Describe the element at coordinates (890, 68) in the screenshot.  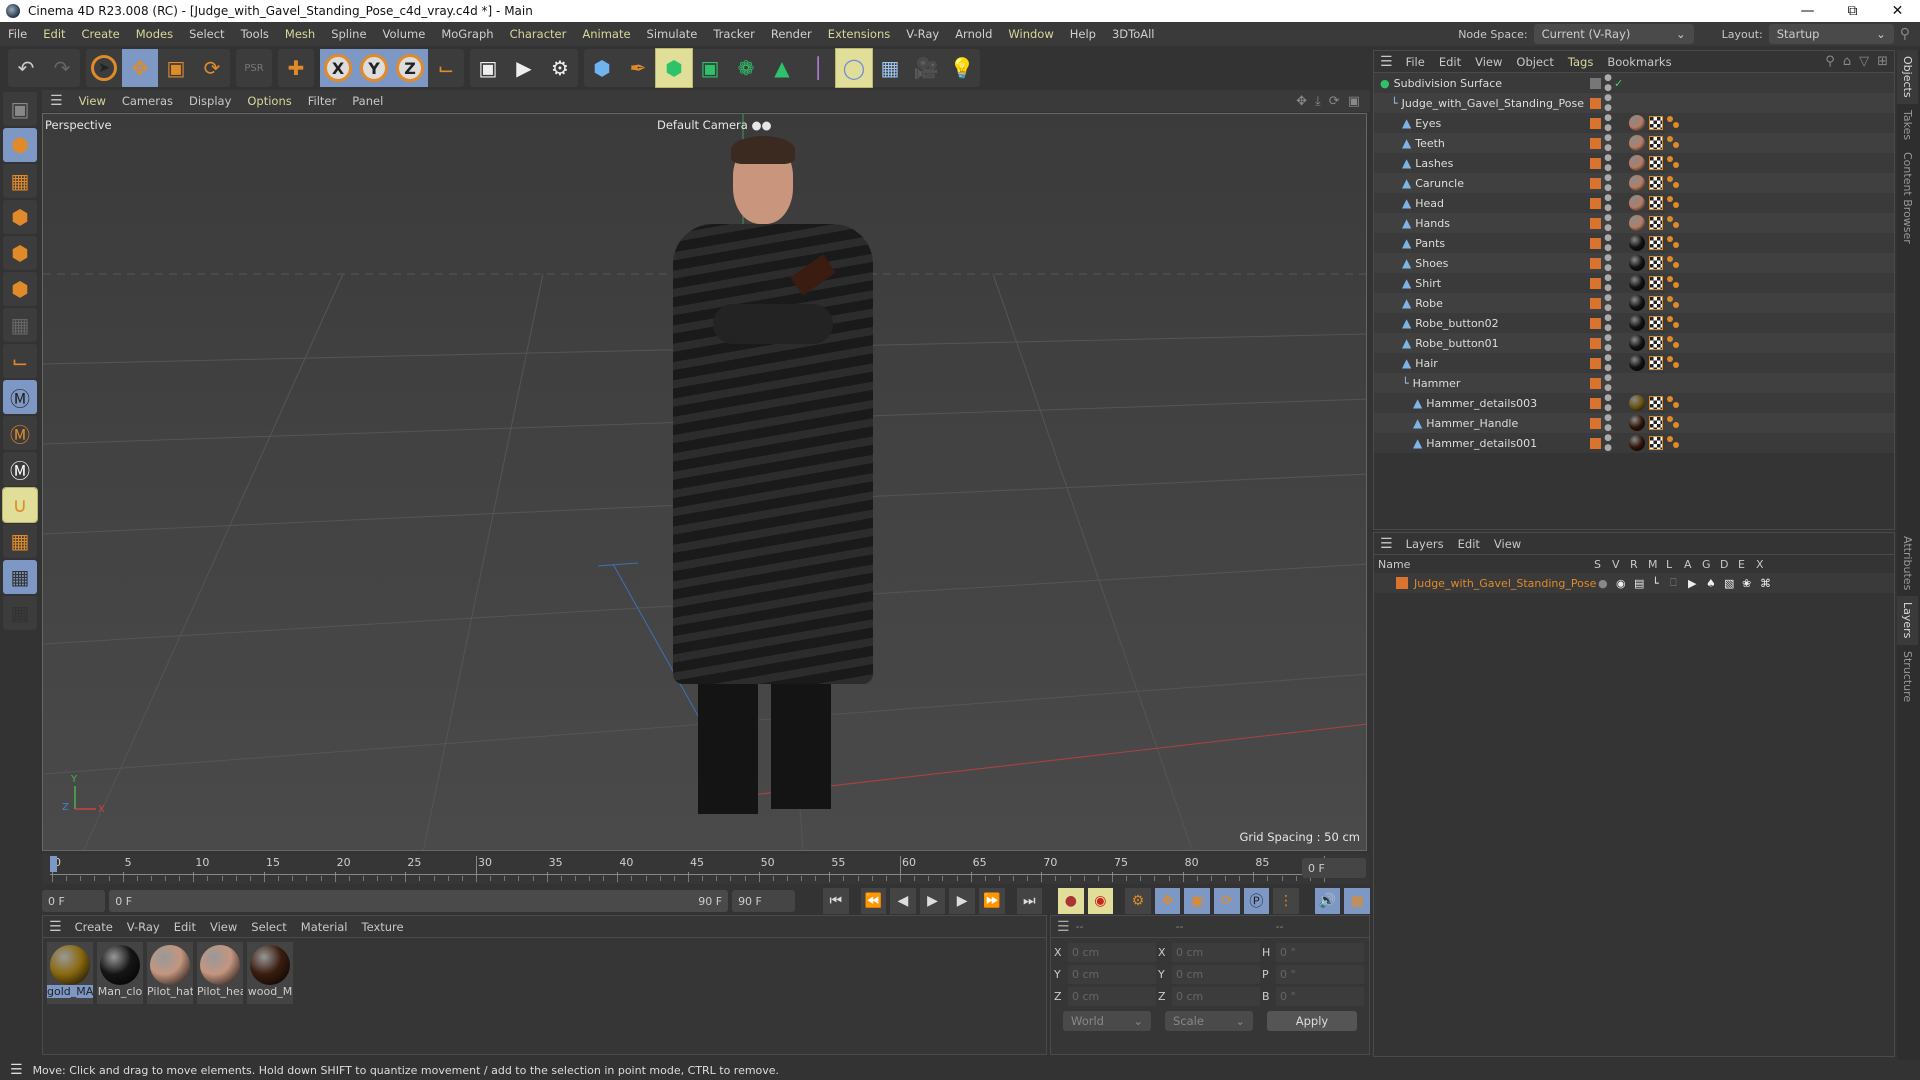
I see `floor-icon: ▦` at that location.